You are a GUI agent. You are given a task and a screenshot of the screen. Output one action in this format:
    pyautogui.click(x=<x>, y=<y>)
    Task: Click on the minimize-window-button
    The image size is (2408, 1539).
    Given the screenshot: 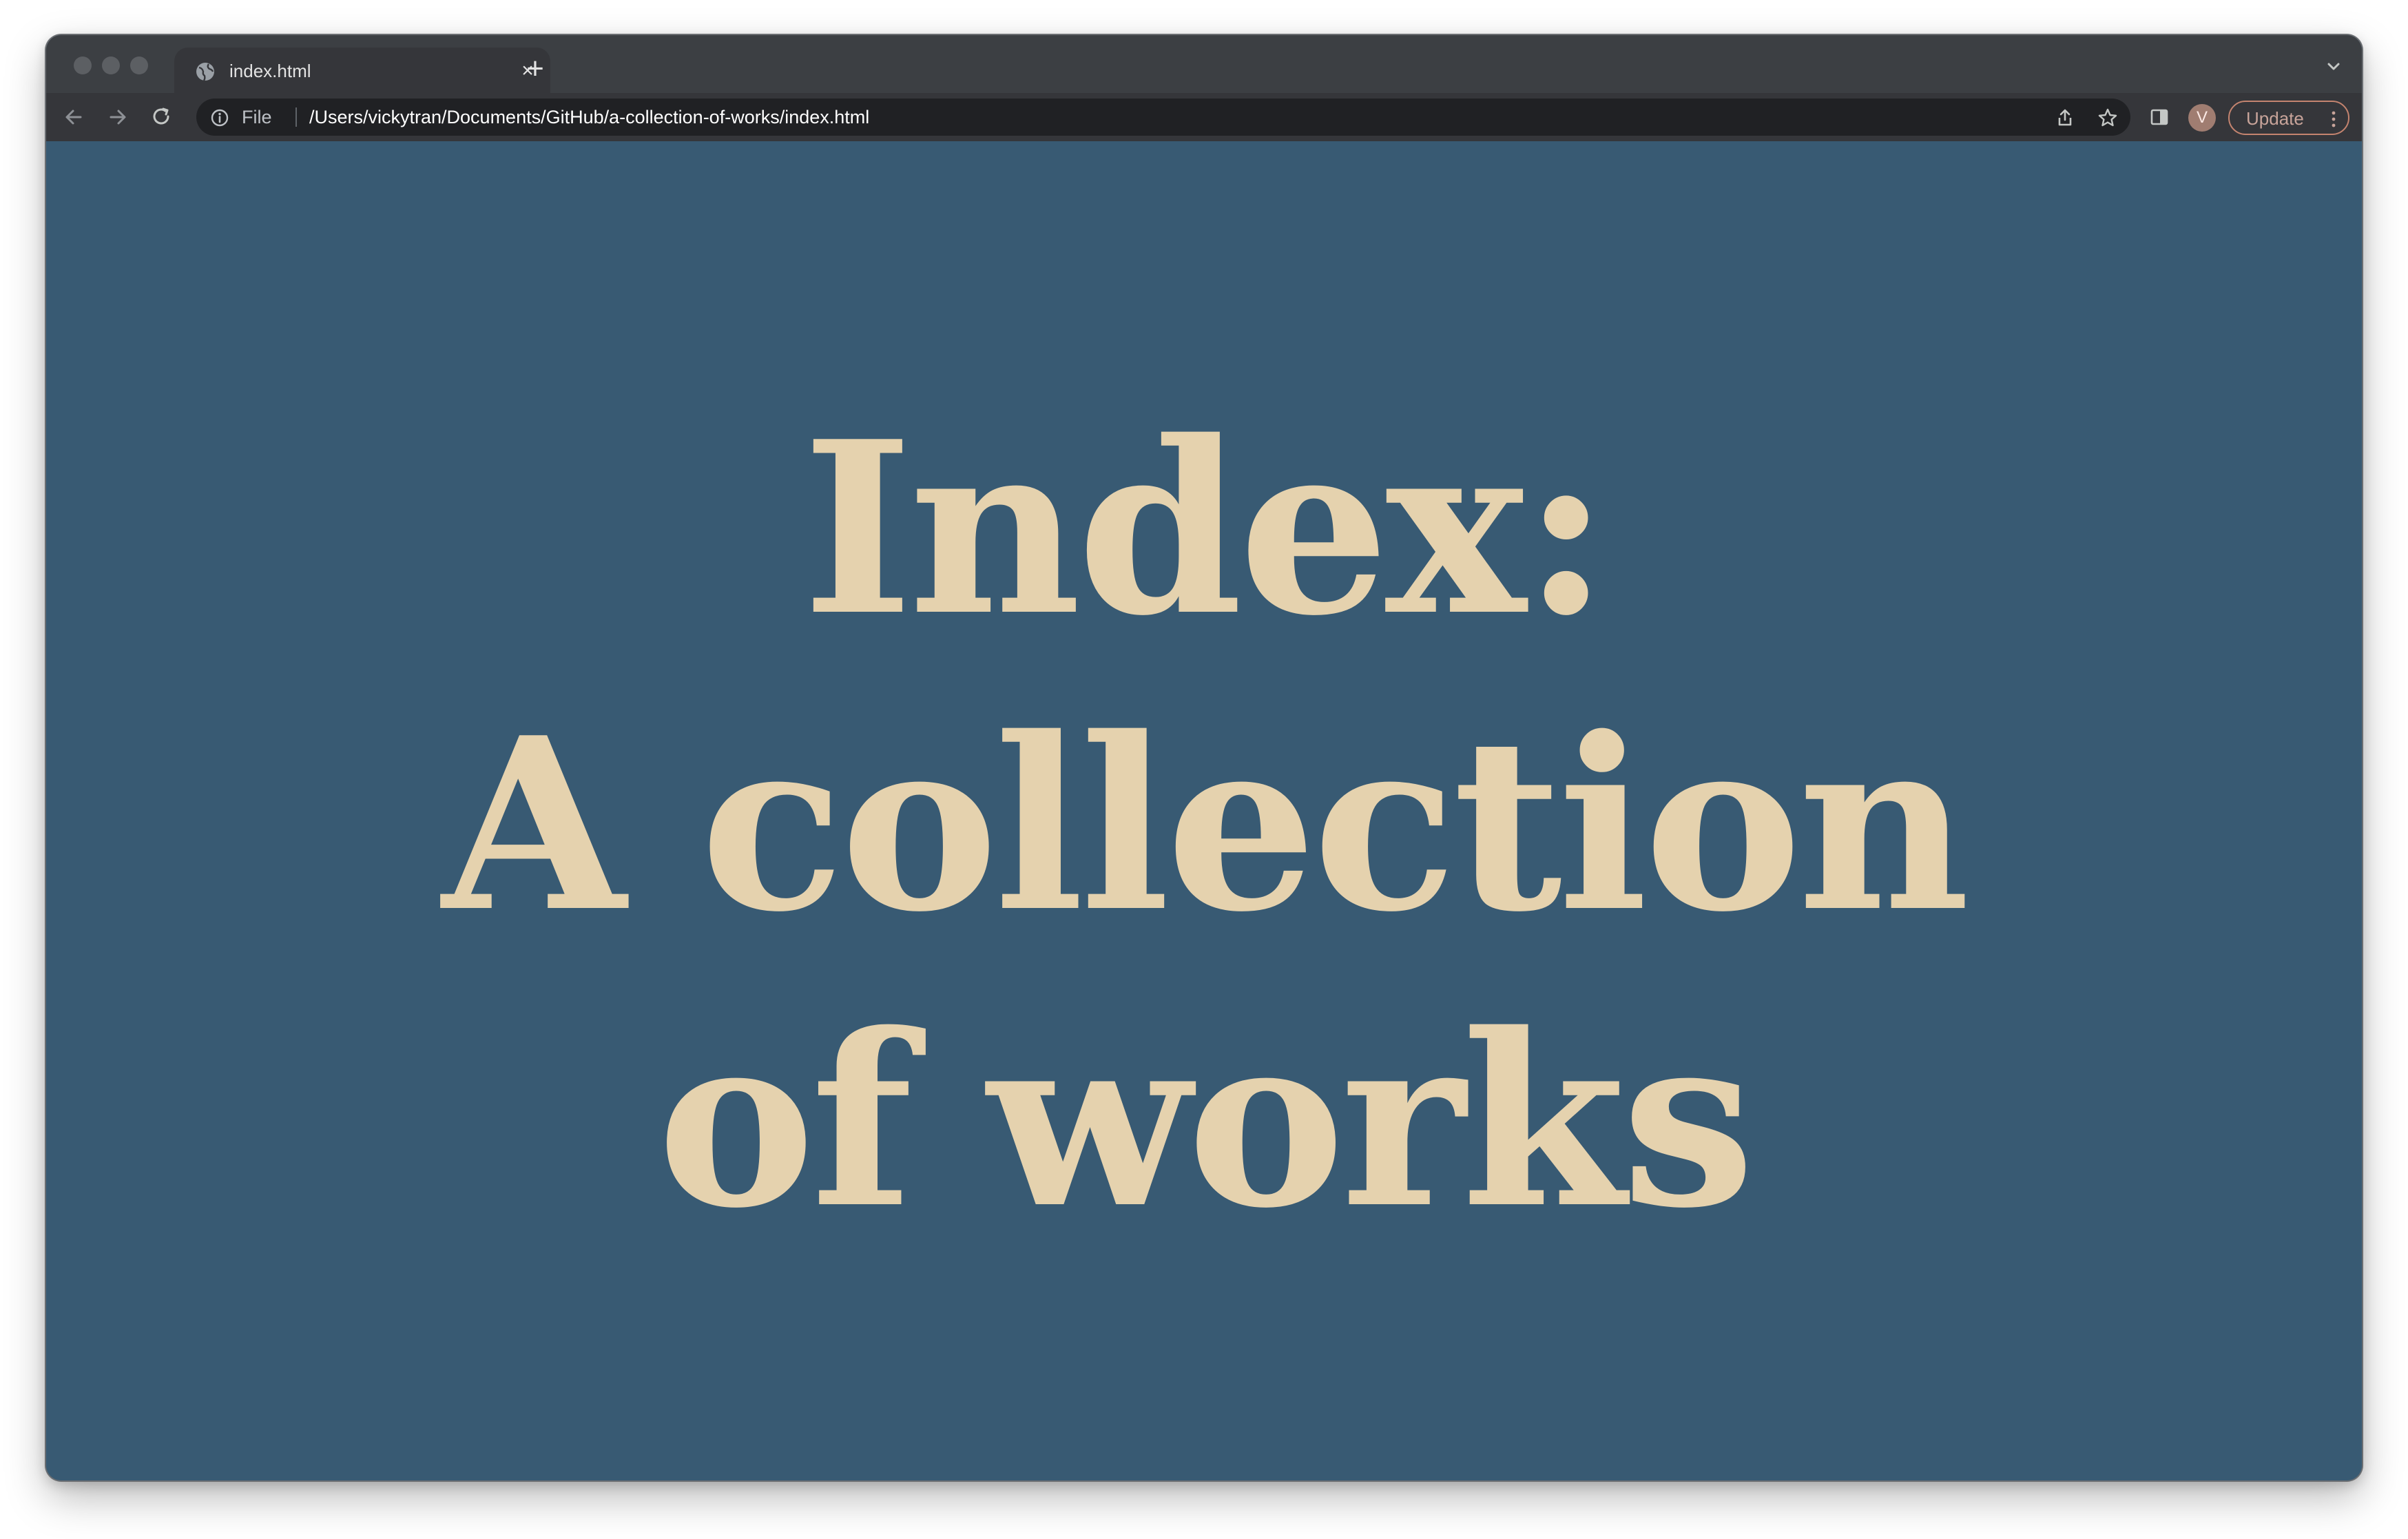 What is the action you would take?
    pyautogui.click(x=111, y=65)
    